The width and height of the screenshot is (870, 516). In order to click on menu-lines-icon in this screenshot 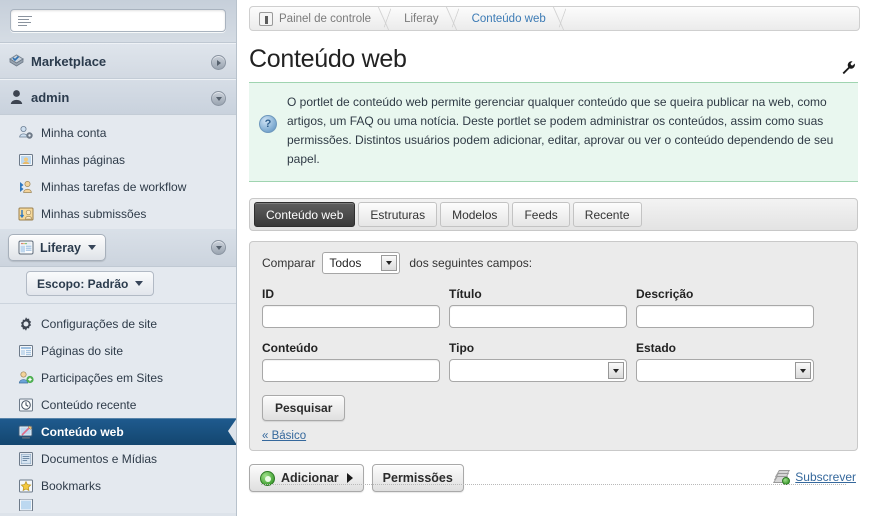, I will do `click(25, 21)`.